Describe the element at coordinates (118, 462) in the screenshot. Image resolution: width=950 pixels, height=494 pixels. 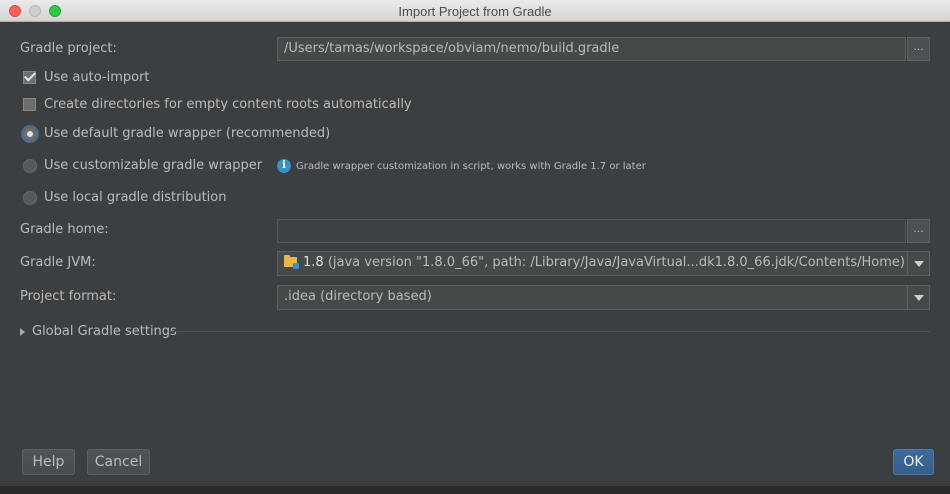
I see `cancel-button: Cancel` at that location.